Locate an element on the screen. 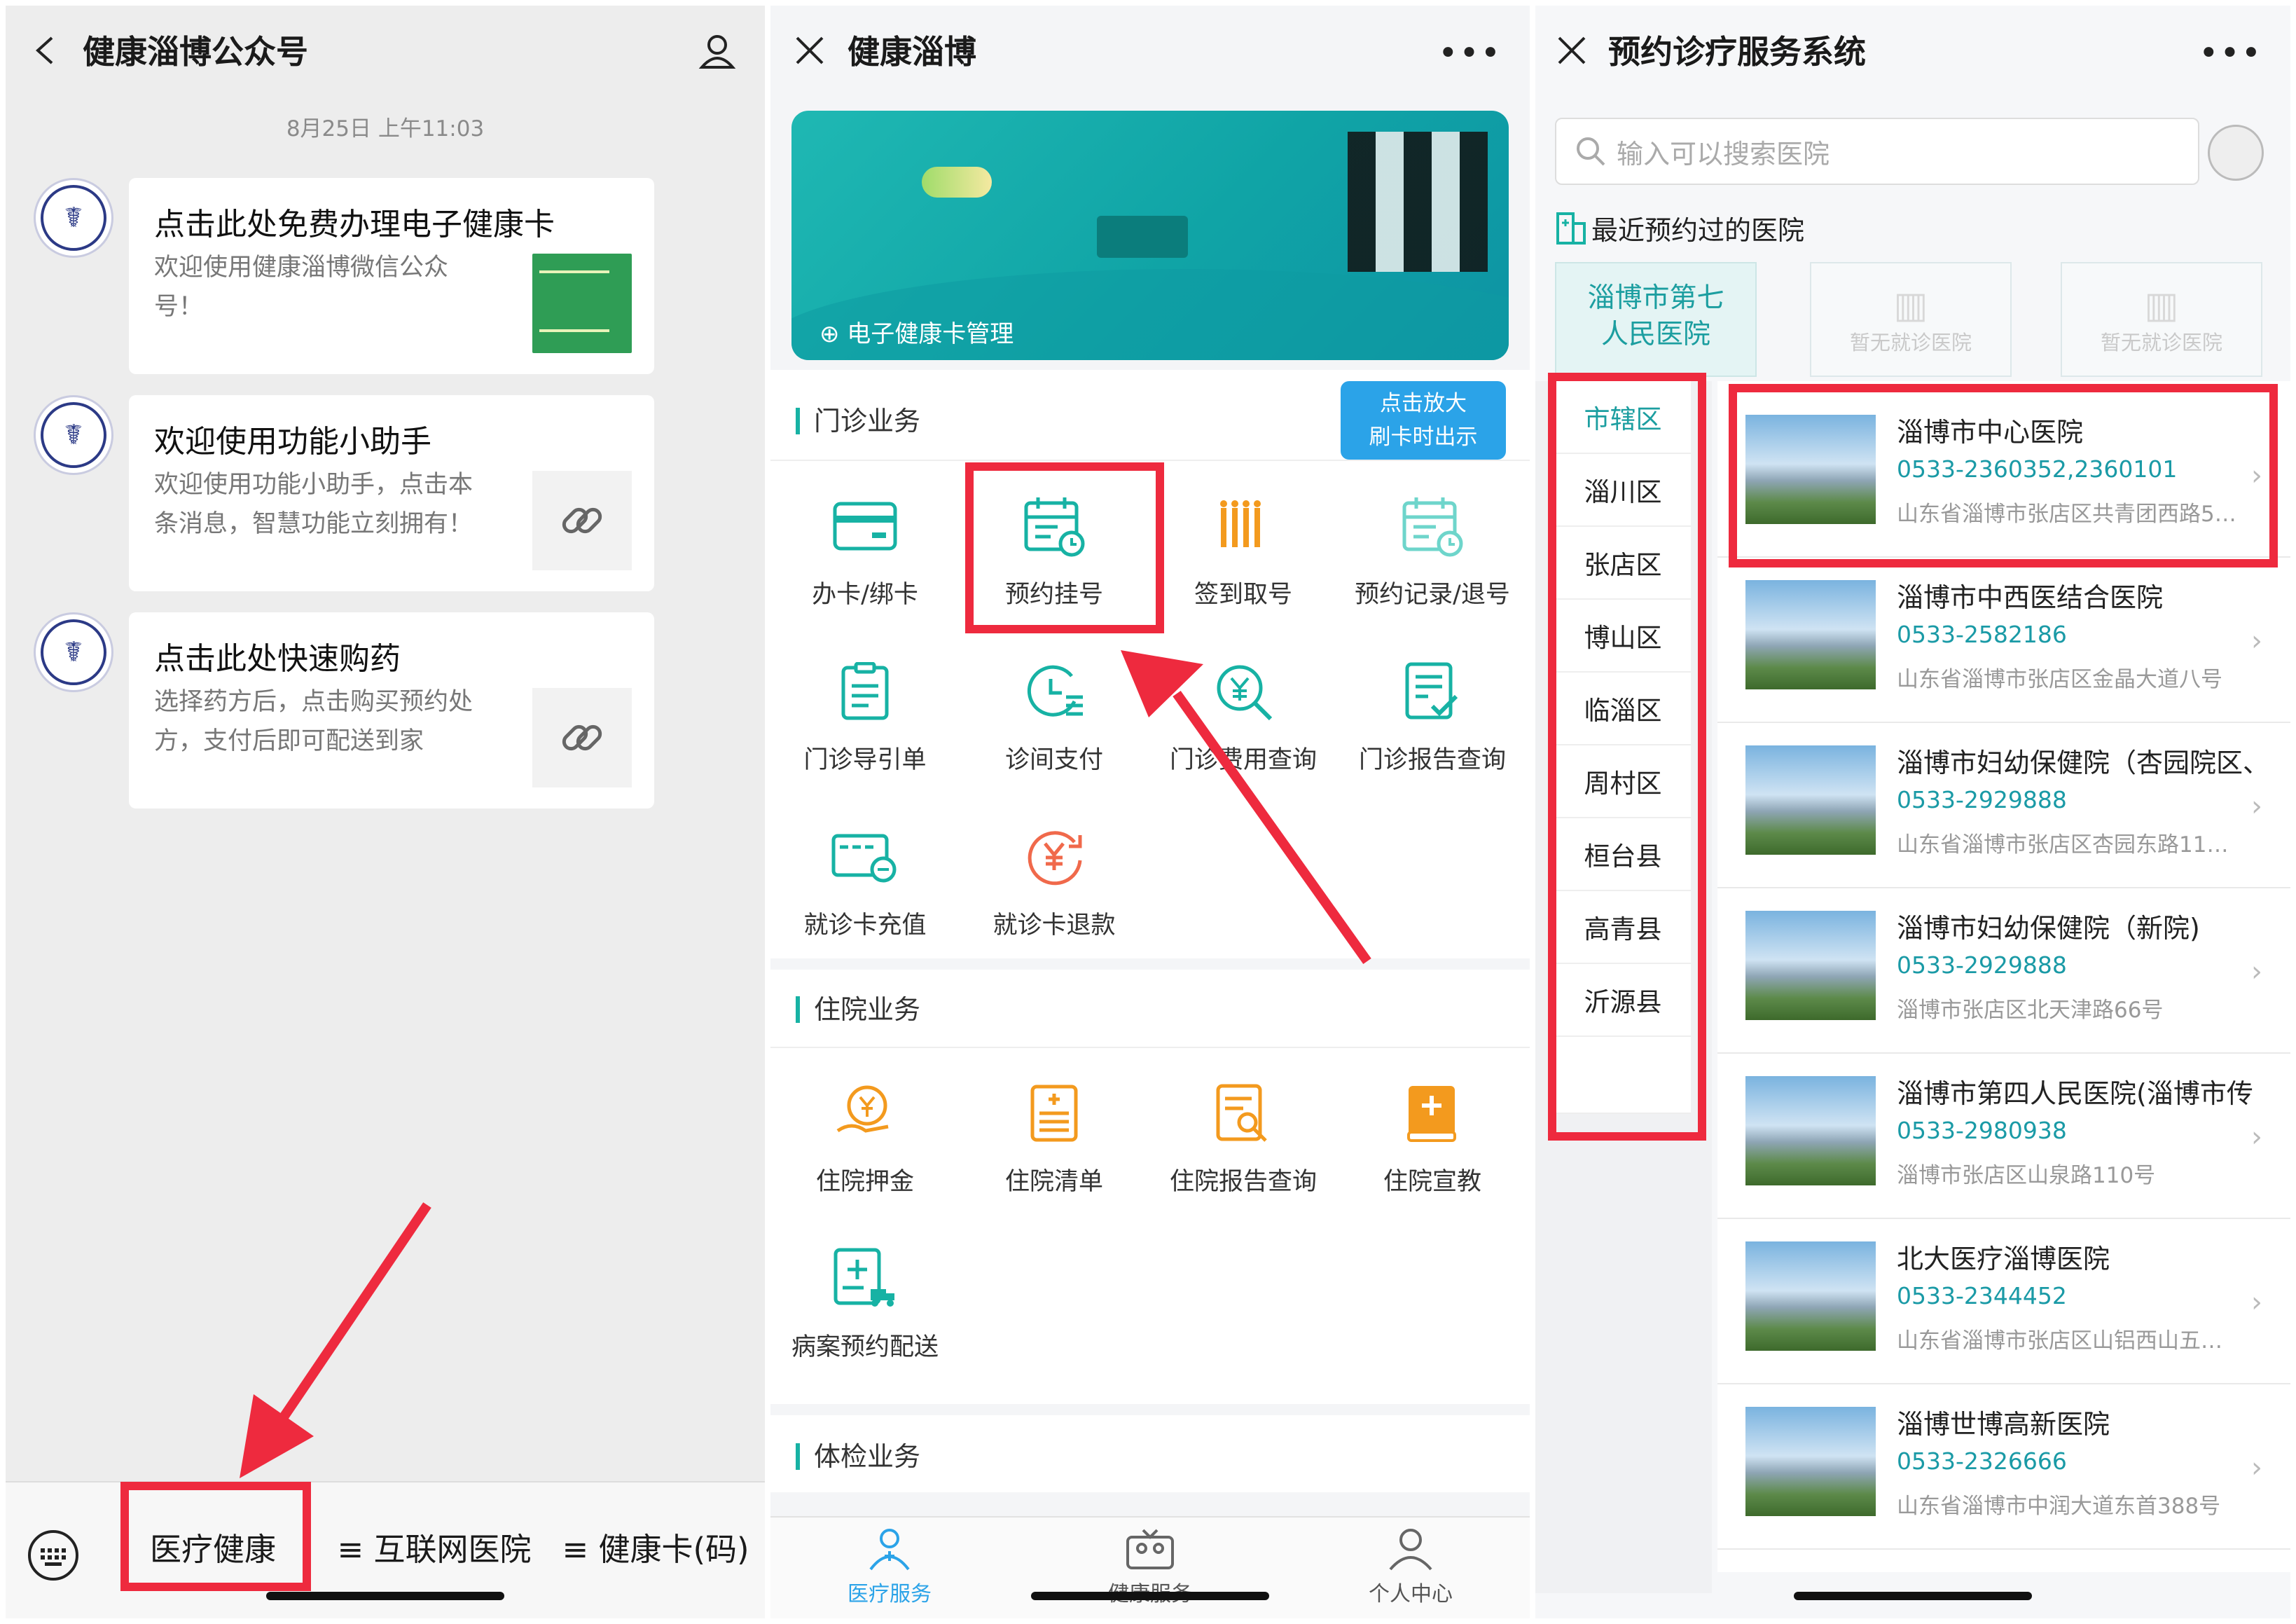 This screenshot has width=2296, height=1624. hospital-name: 淄博世博高新医院 is located at coordinates (2003, 1424).